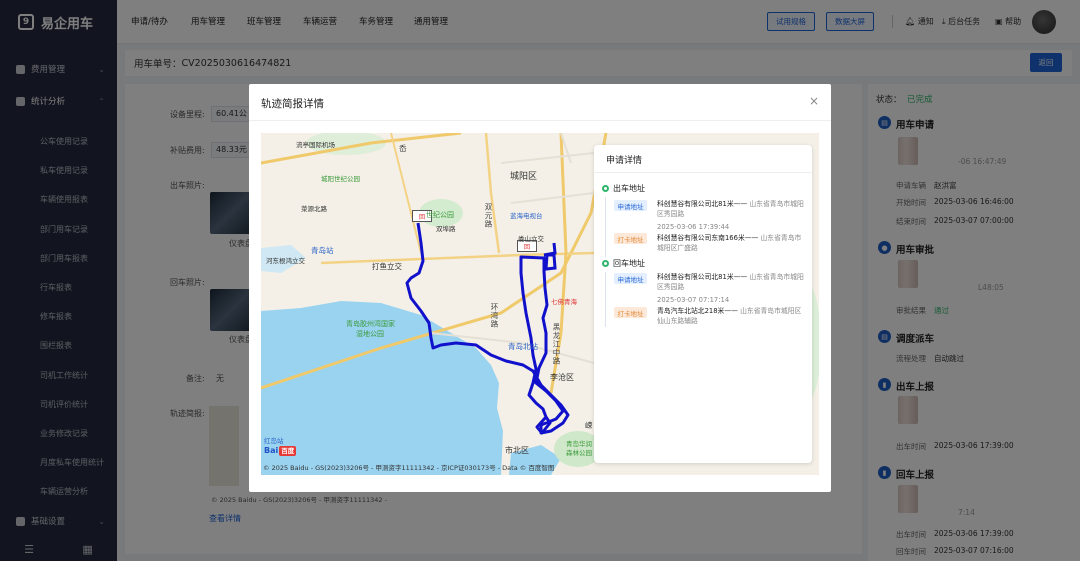  What do you see at coordinates (314, 209) in the screenshot?
I see `map-label: 菜源北路` at bounding box center [314, 209].